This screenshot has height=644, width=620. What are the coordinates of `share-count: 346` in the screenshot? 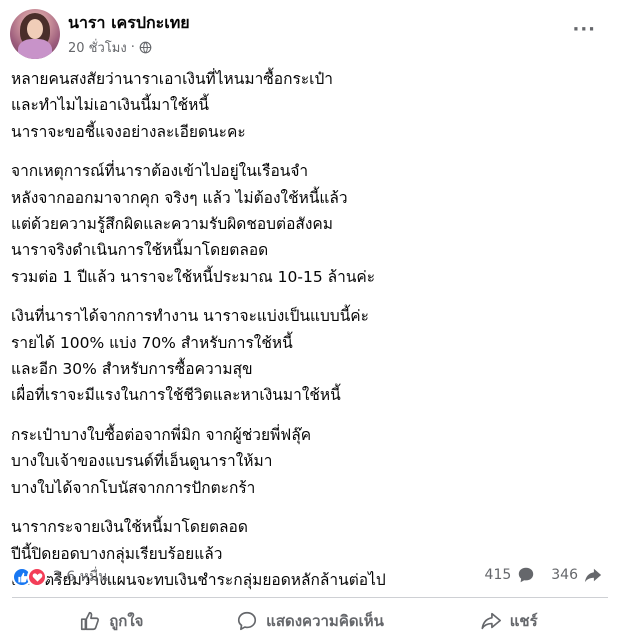 It's located at (564, 575).